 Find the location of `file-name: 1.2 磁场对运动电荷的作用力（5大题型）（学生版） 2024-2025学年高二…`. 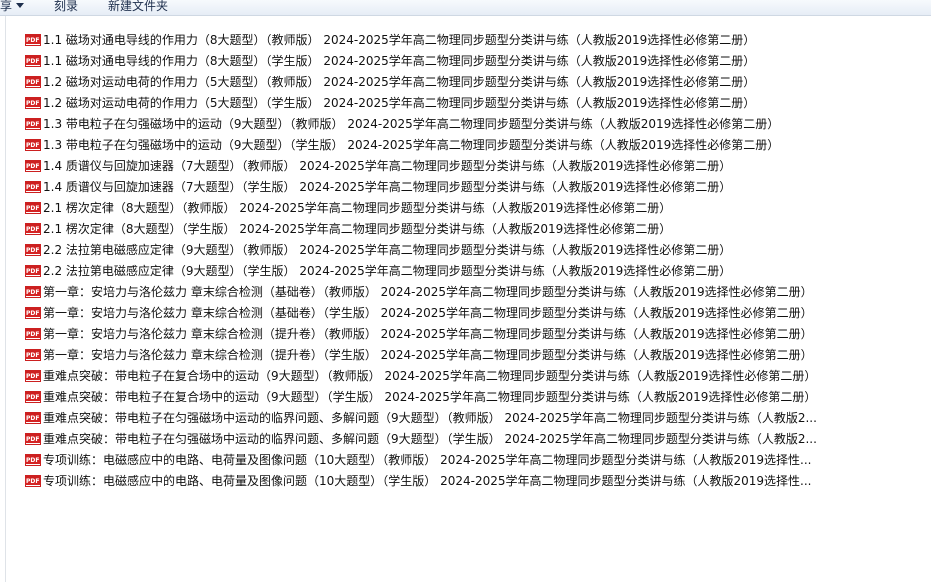

file-name: 1.2 磁场对运动电荷的作用力（5大题型）（学生版） 2024-2025学年高二… is located at coordinates (399, 103).